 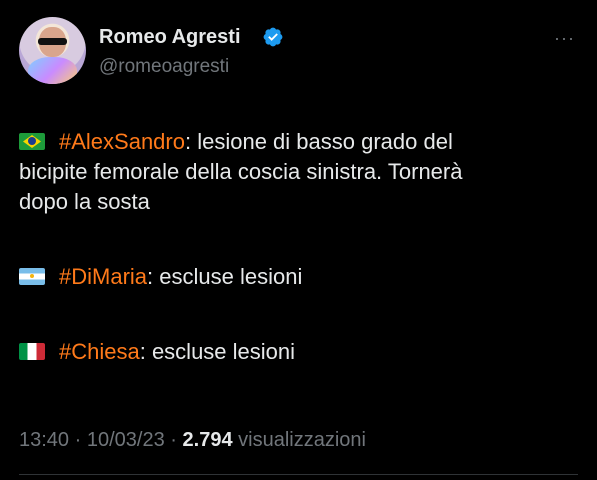 I want to click on tweet-time: 13:40, so click(x=44, y=440).